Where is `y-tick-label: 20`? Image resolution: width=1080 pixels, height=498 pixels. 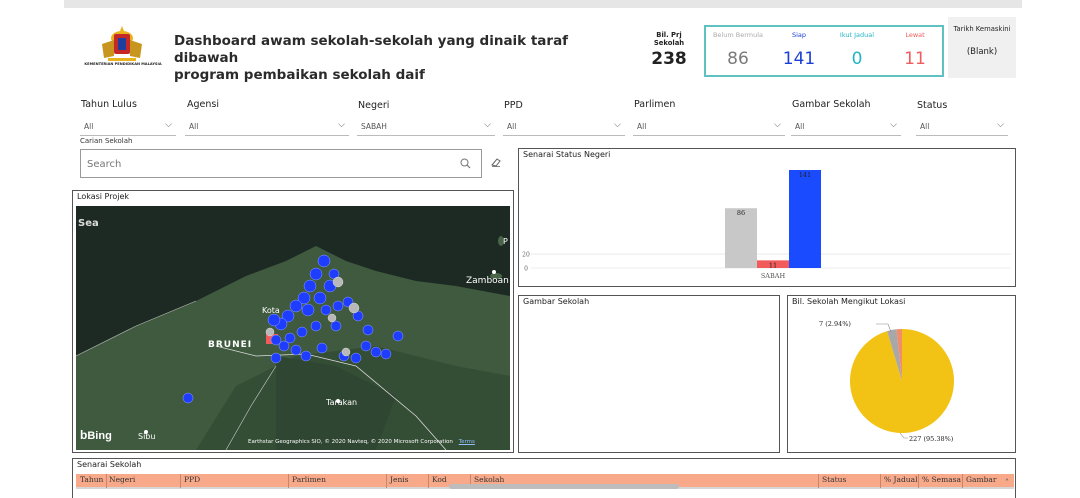
y-tick-label: 20 is located at coordinates (526, 255).